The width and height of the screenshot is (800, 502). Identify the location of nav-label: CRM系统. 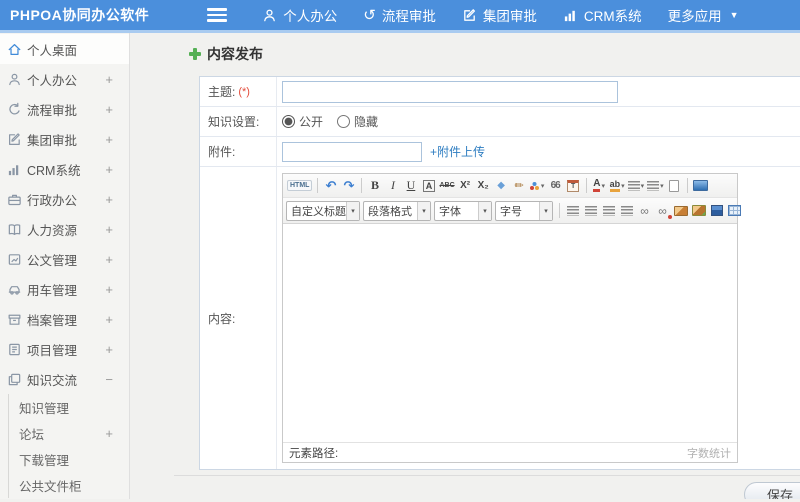
(612, 16).